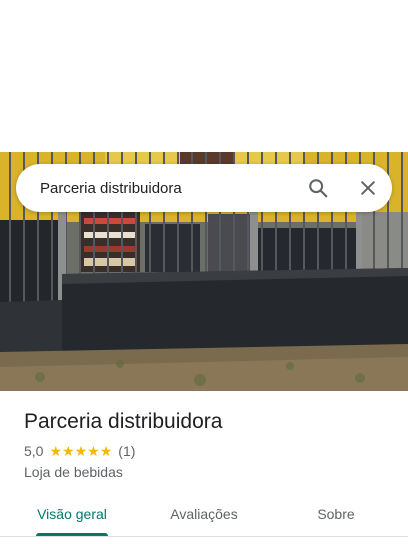  I want to click on rating-row: 5,0 ★ ★ ★ ★ ★ (1), so click(209, 451).